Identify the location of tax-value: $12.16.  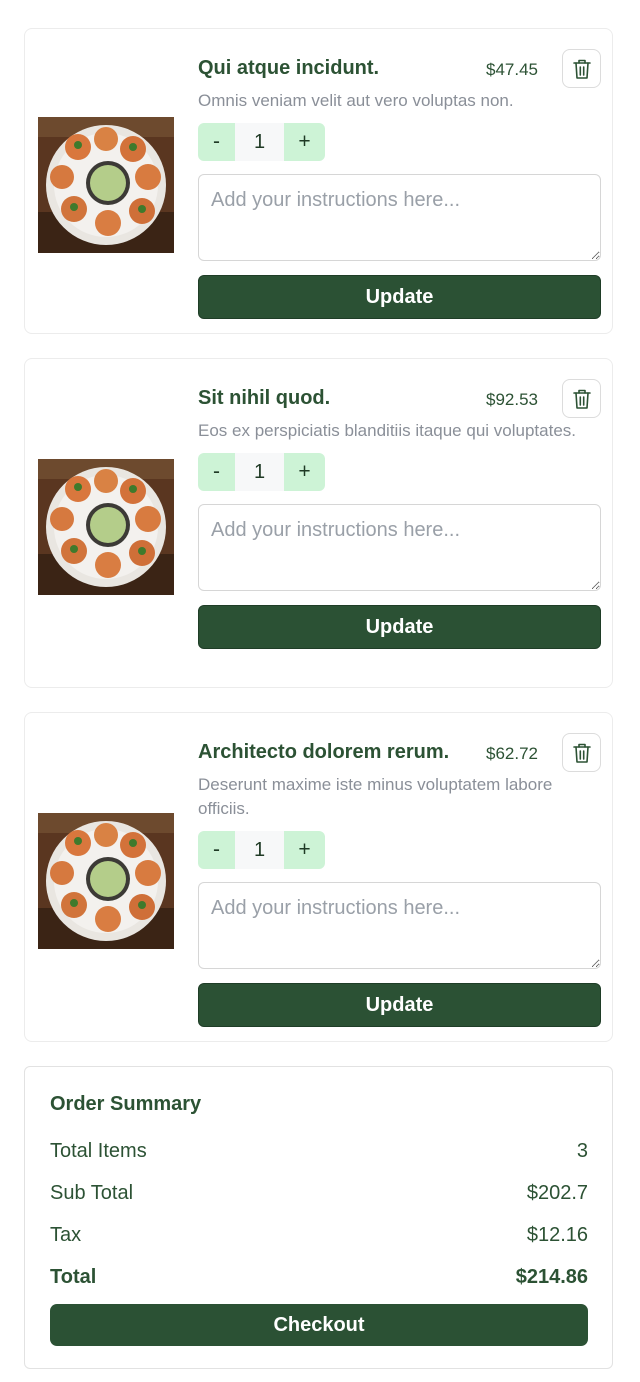
(557, 1234).